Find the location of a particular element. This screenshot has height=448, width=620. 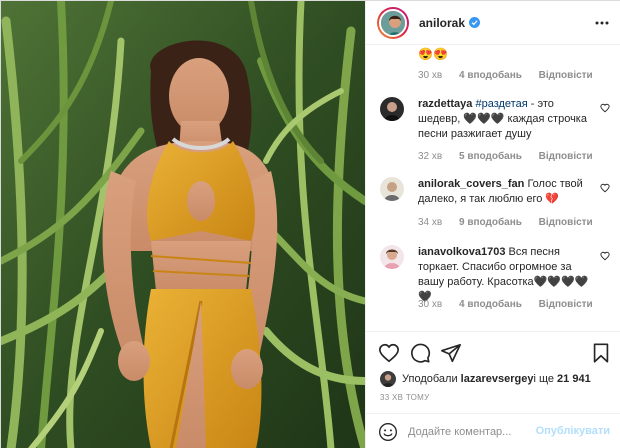

comment-likes: 5 вподобань is located at coordinates (490, 156).